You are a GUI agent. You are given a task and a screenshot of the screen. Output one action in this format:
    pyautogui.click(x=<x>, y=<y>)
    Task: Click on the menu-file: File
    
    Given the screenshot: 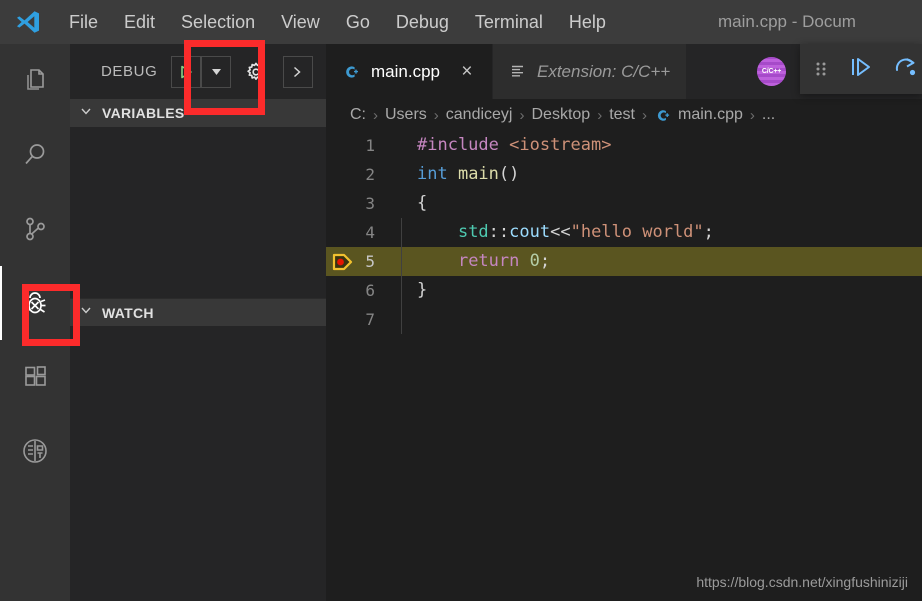 What is the action you would take?
    pyautogui.click(x=83, y=22)
    